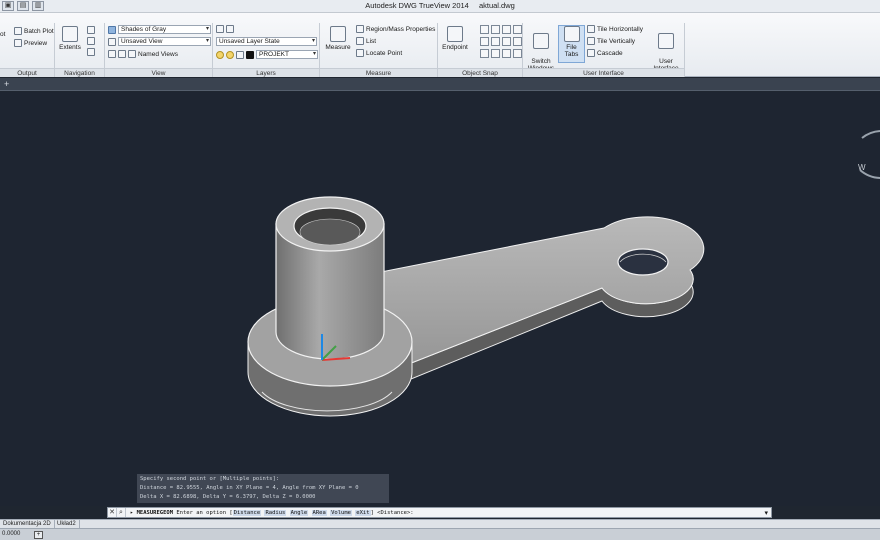  What do you see at coordinates (143, 54) in the screenshot?
I see `named-views-button: Named Views` at bounding box center [143, 54].